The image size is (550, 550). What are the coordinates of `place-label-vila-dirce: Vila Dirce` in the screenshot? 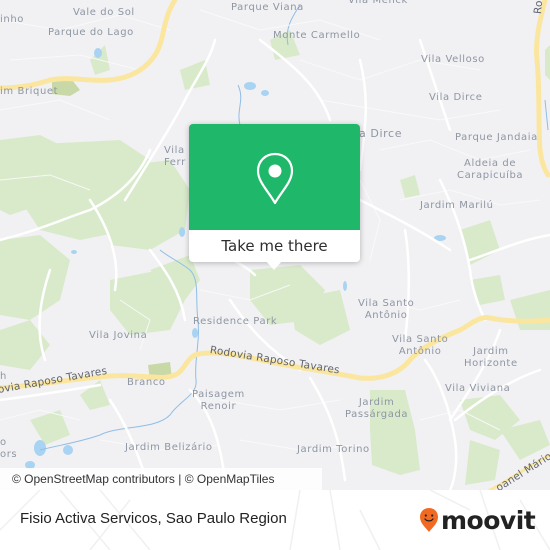 It's located at (456, 97).